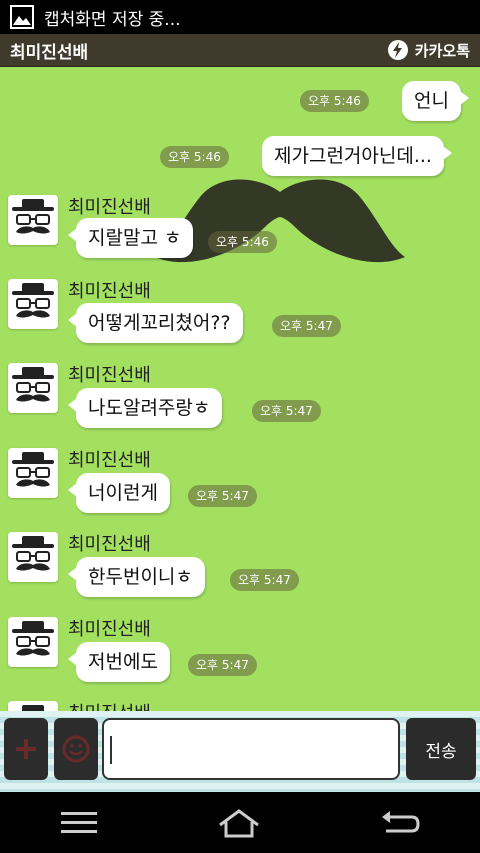  What do you see at coordinates (442, 50) in the screenshot?
I see `brand-name: 카카오톡` at bounding box center [442, 50].